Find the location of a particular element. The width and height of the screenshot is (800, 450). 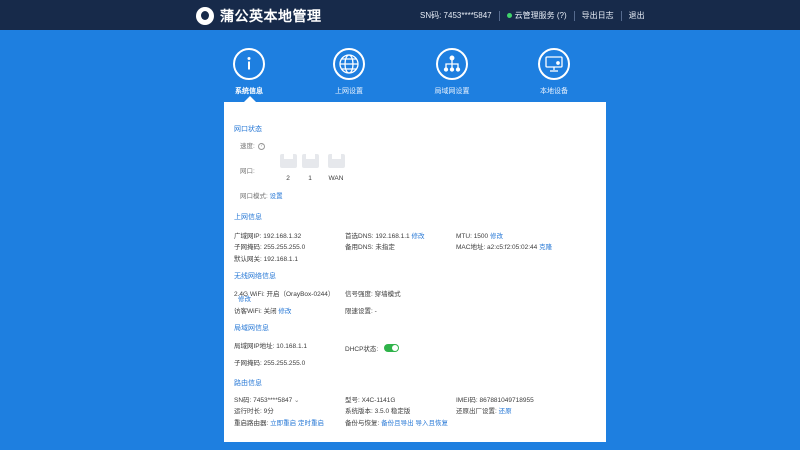

cloud-status-dot-icon is located at coordinates (509, 15).